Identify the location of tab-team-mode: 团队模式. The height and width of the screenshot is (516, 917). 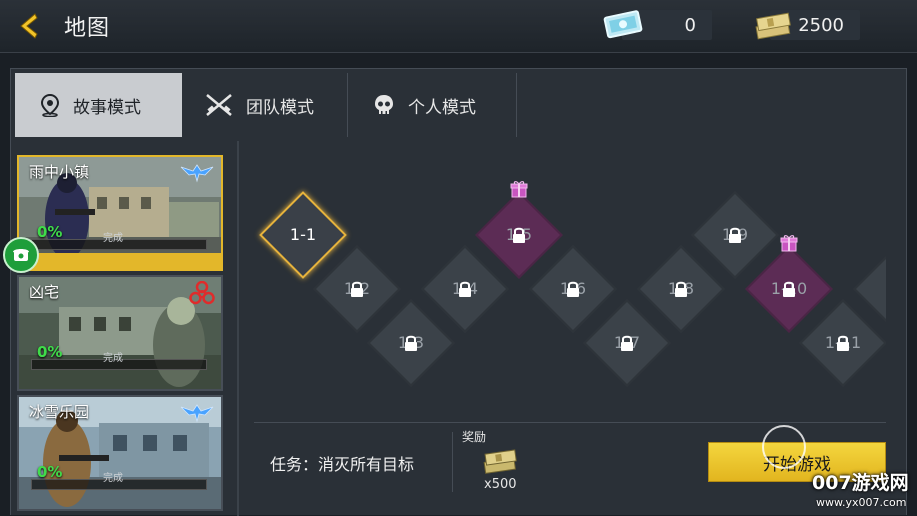
(265, 105).